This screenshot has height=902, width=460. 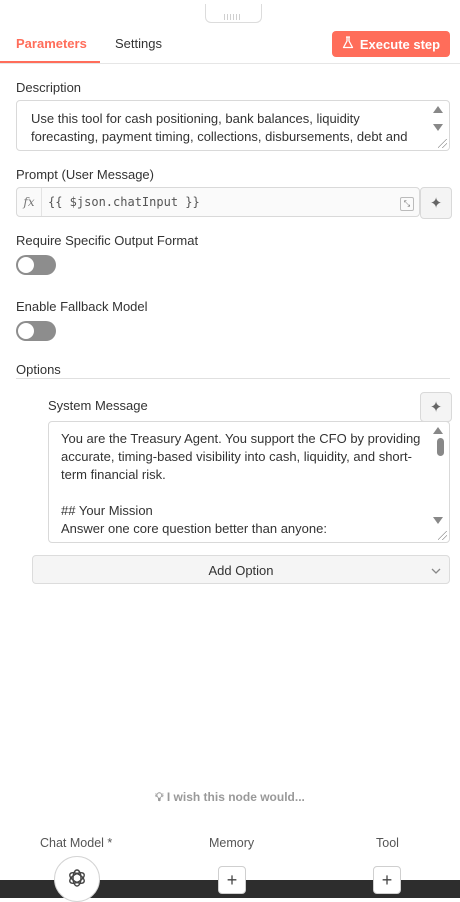 I want to click on flask-icon, so click(x=348, y=44).